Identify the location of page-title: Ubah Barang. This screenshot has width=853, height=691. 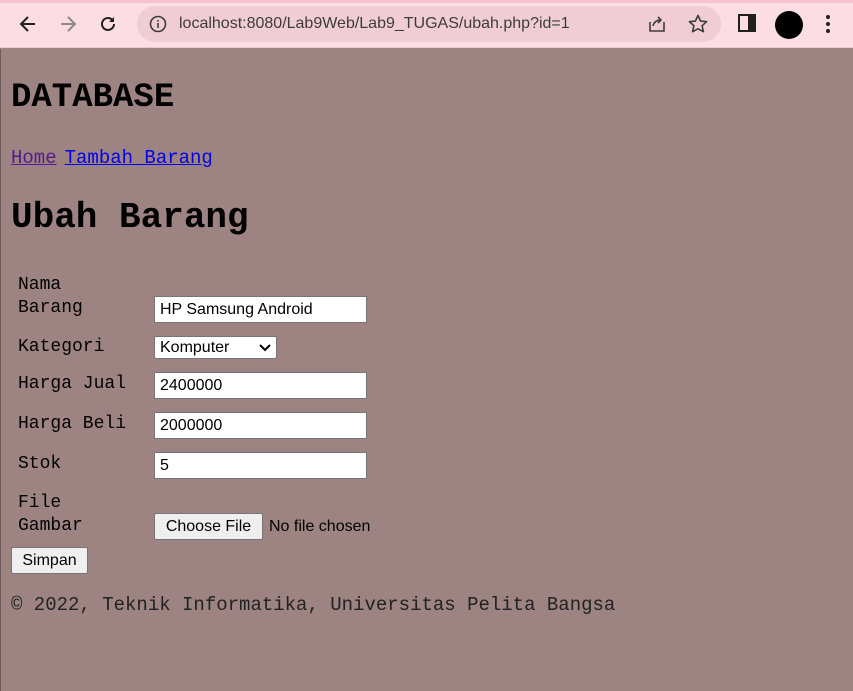
(130, 217).